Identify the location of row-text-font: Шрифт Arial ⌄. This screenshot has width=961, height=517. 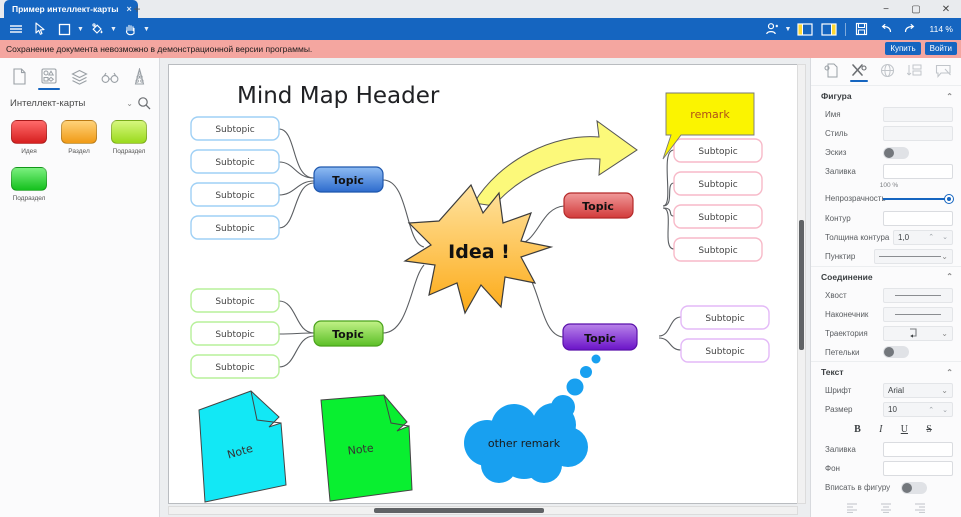
(886, 390).